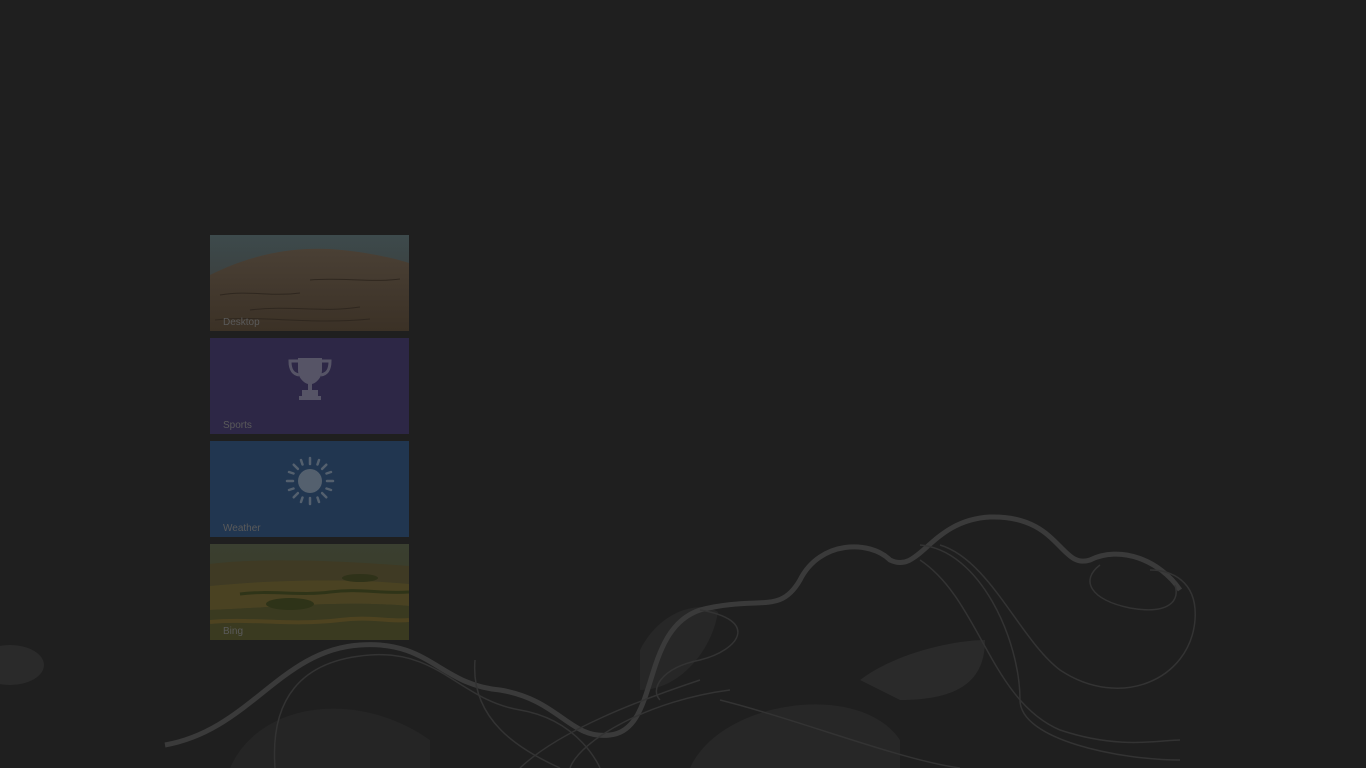 Image resolution: width=1366 pixels, height=768 pixels. What do you see at coordinates (233, 631) in the screenshot?
I see `tile-label: Bing` at bounding box center [233, 631].